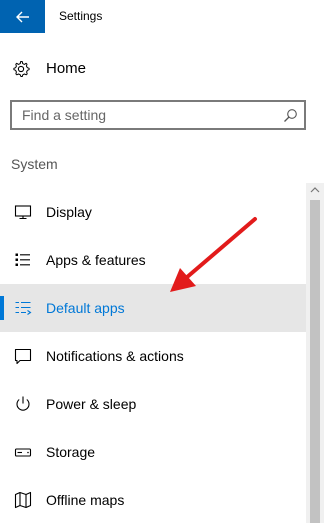  Describe the element at coordinates (153, 308) in the screenshot. I see `sidebar-item-default-apps: Default apps` at that location.